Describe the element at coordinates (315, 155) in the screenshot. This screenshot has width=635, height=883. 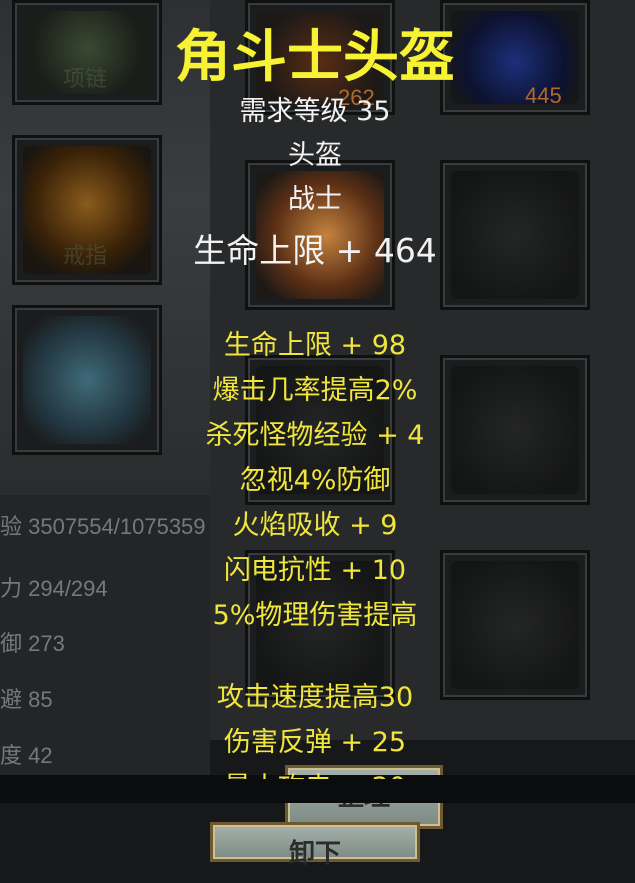
I see `item-type: 头盔` at that location.